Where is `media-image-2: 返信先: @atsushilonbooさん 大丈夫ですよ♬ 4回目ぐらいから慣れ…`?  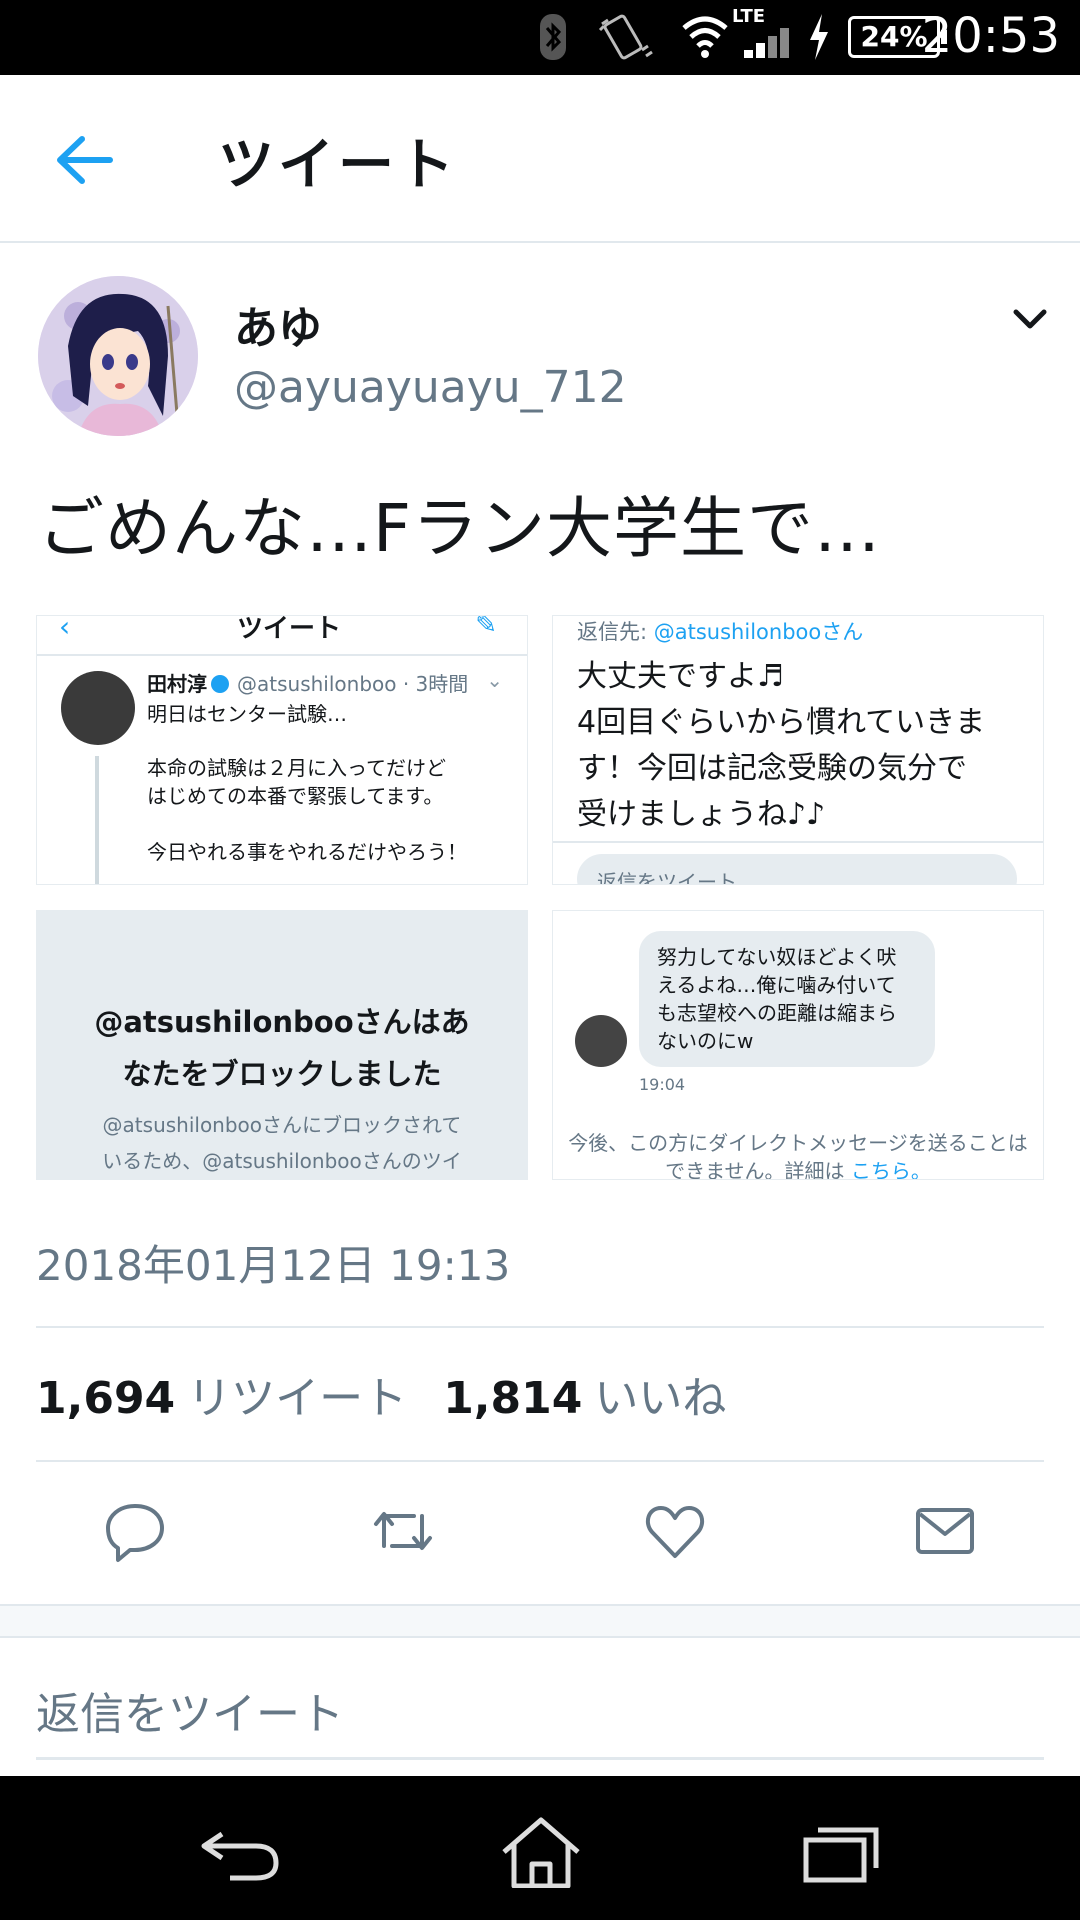 media-image-2: 返信先: @atsushilonbooさん 大丈夫ですよ♬ 4回目ぐらいから慣れ… is located at coordinates (798, 750).